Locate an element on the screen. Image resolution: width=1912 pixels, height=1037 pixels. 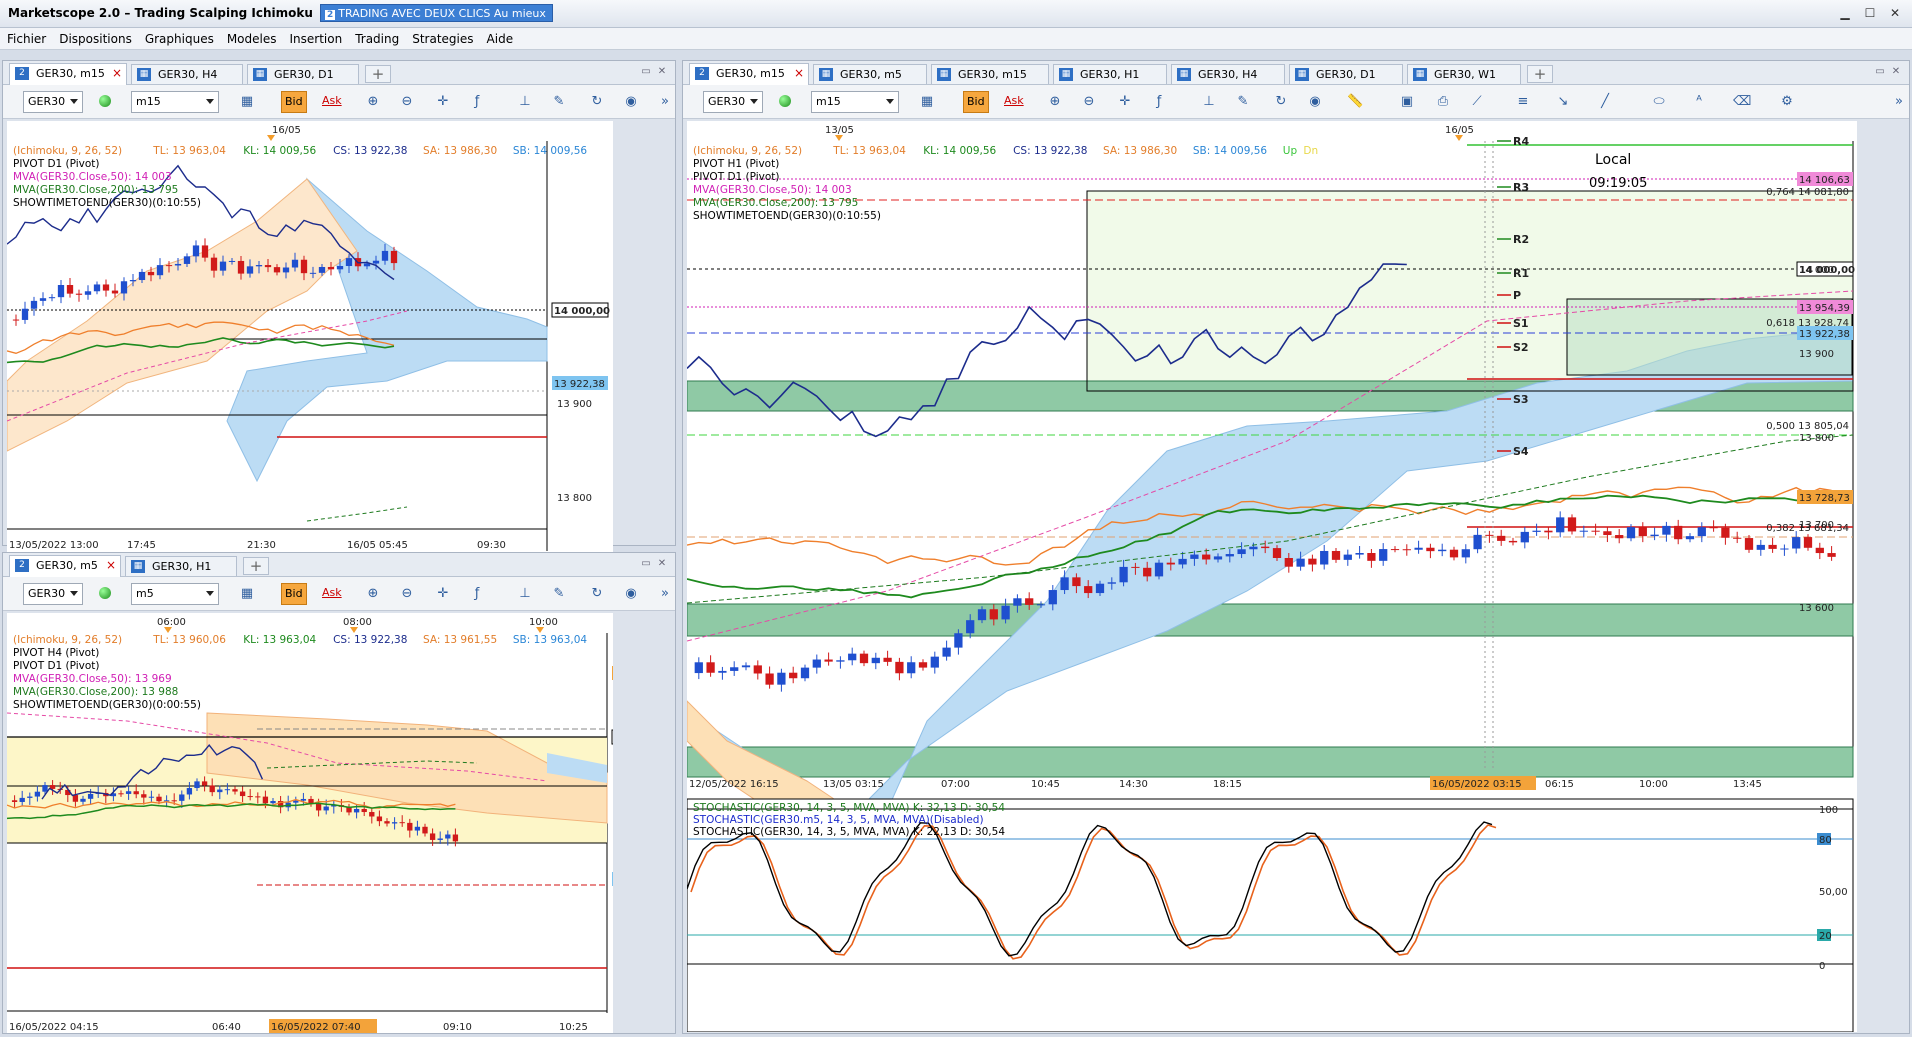
menu-strategies: Strategies is located at coordinates (442, 37).